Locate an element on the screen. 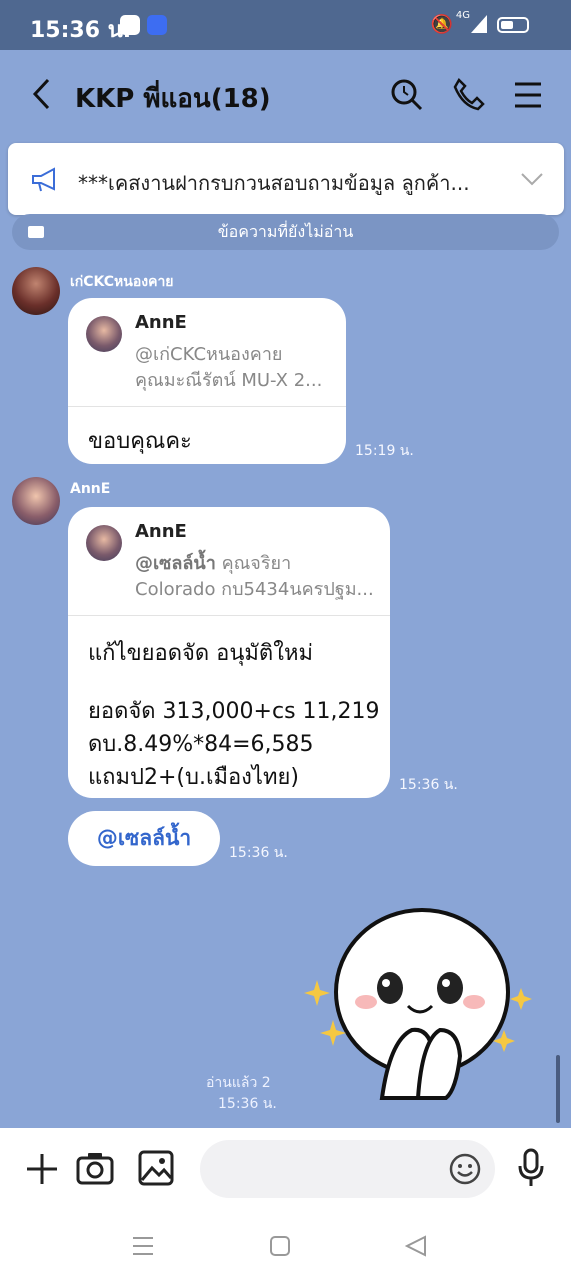 The height and width of the screenshot is (1280, 571). chevron-down-icon is located at coordinates (532, 179).